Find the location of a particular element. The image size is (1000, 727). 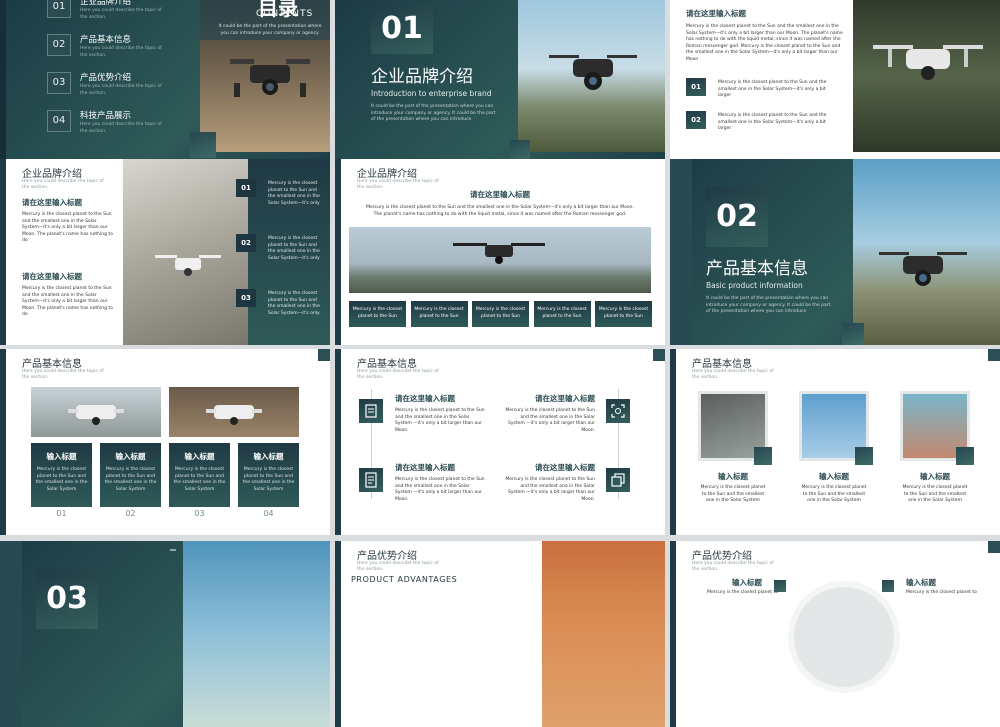

document-icon is located at coordinates (371, 411).